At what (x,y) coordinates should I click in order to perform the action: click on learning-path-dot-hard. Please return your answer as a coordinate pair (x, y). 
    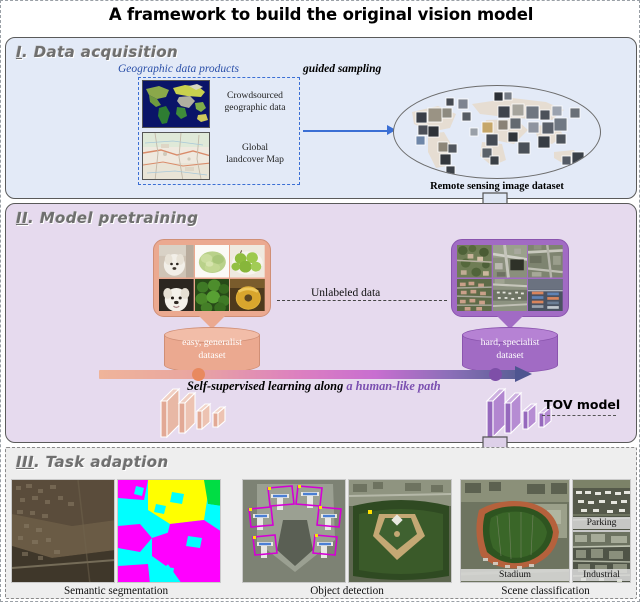
    Looking at the image, I should click on (495, 374).